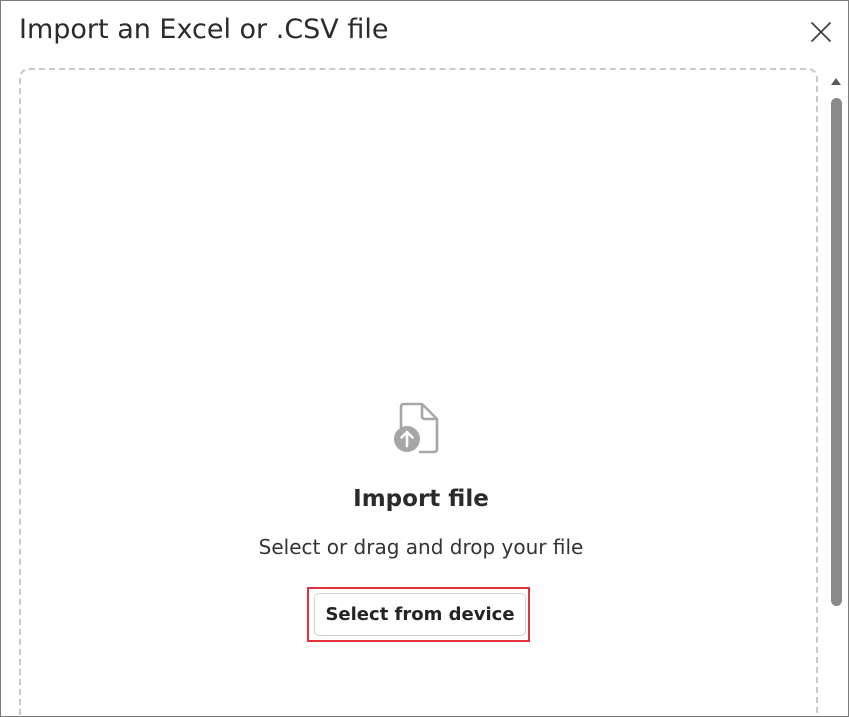 The height and width of the screenshot is (717, 849). Describe the element at coordinates (836, 352) in the screenshot. I see `scrollbar-thumb` at that location.